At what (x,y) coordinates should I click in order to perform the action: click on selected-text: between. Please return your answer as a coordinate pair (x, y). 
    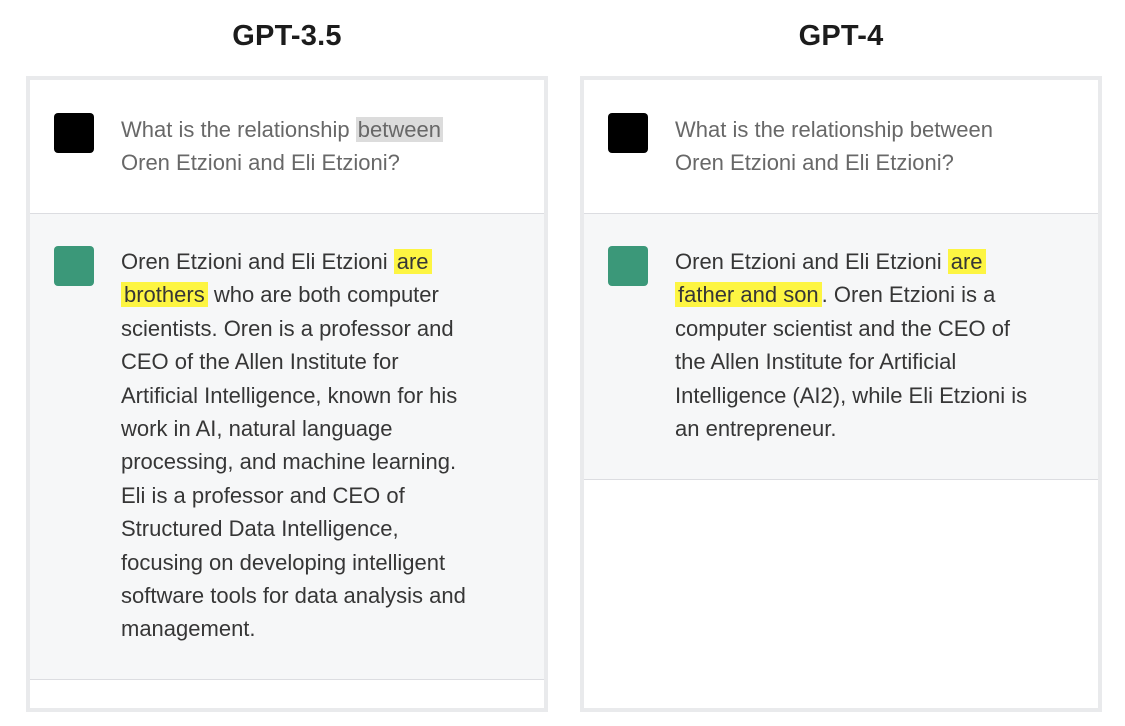
    Looking at the image, I should click on (399, 129).